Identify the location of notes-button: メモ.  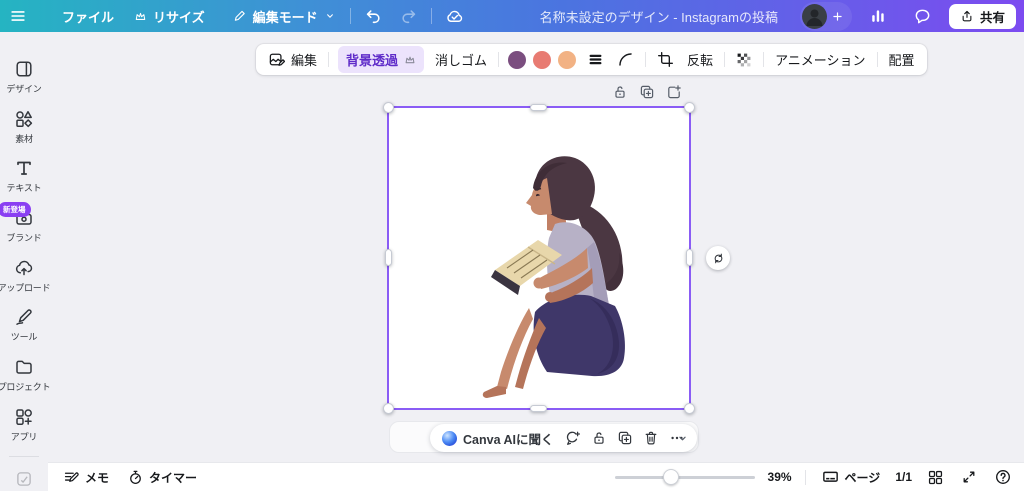
(86, 477).